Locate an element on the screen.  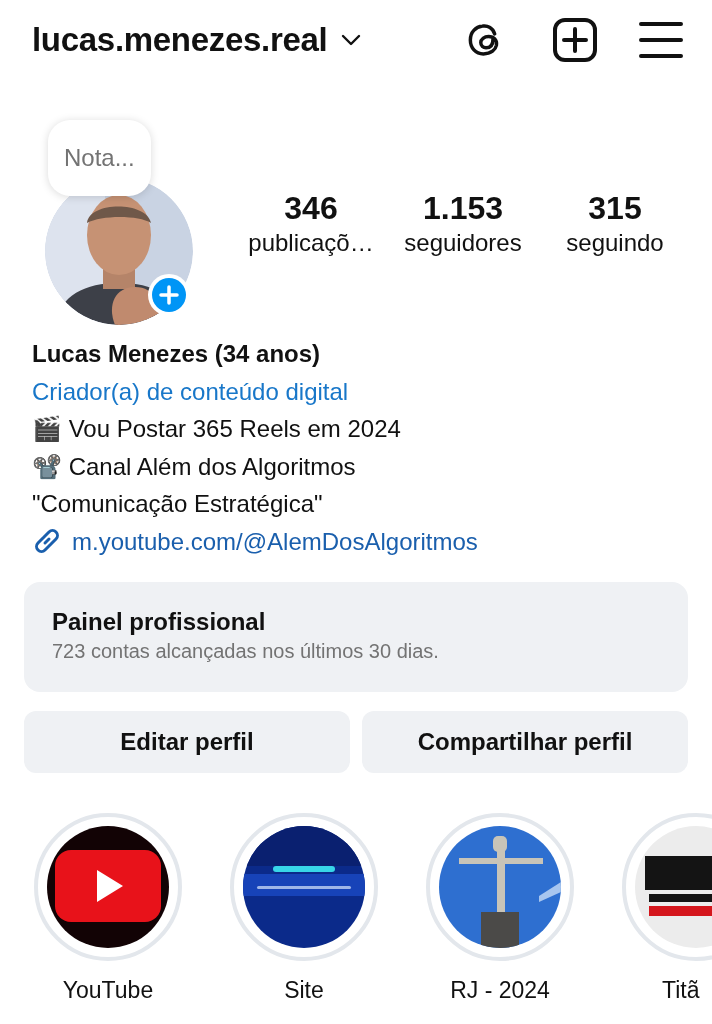
profile-button: Editar perfil is located at coordinates (187, 742).